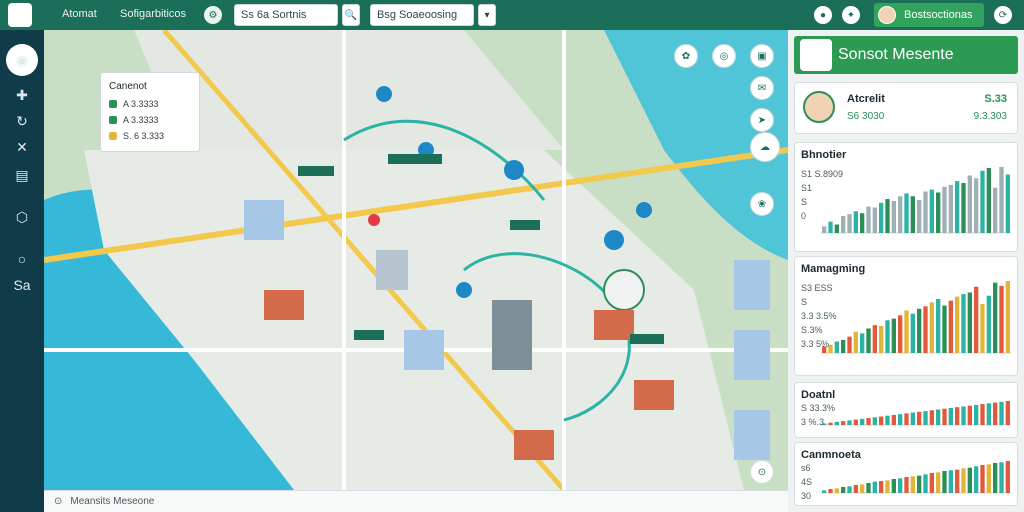  I want to click on search-input: Ss 6a Sortnis, so click(286, 15).